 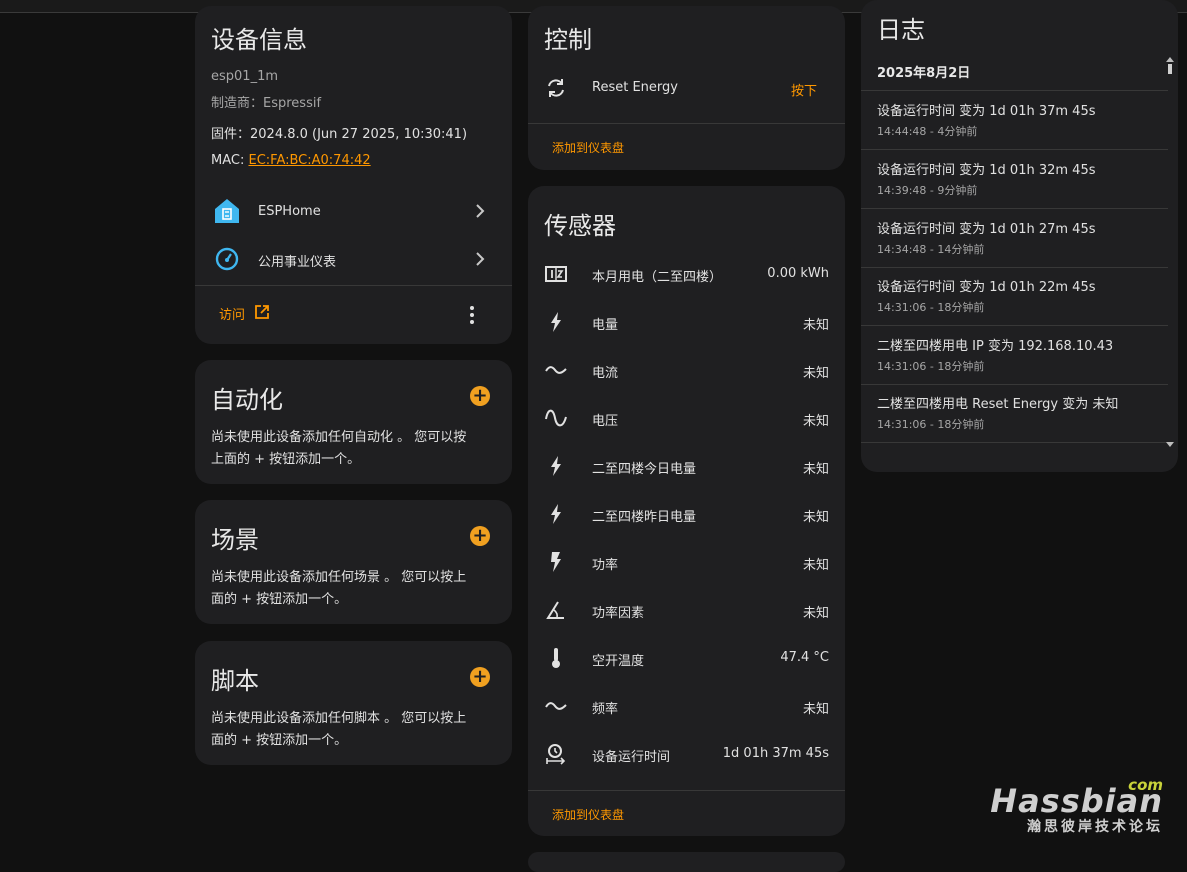 What do you see at coordinates (986, 287) in the screenshot?
I see `log-message: 设备运行时间 变为 1d 01h 22m 45s` at bounding box center [986, 287].